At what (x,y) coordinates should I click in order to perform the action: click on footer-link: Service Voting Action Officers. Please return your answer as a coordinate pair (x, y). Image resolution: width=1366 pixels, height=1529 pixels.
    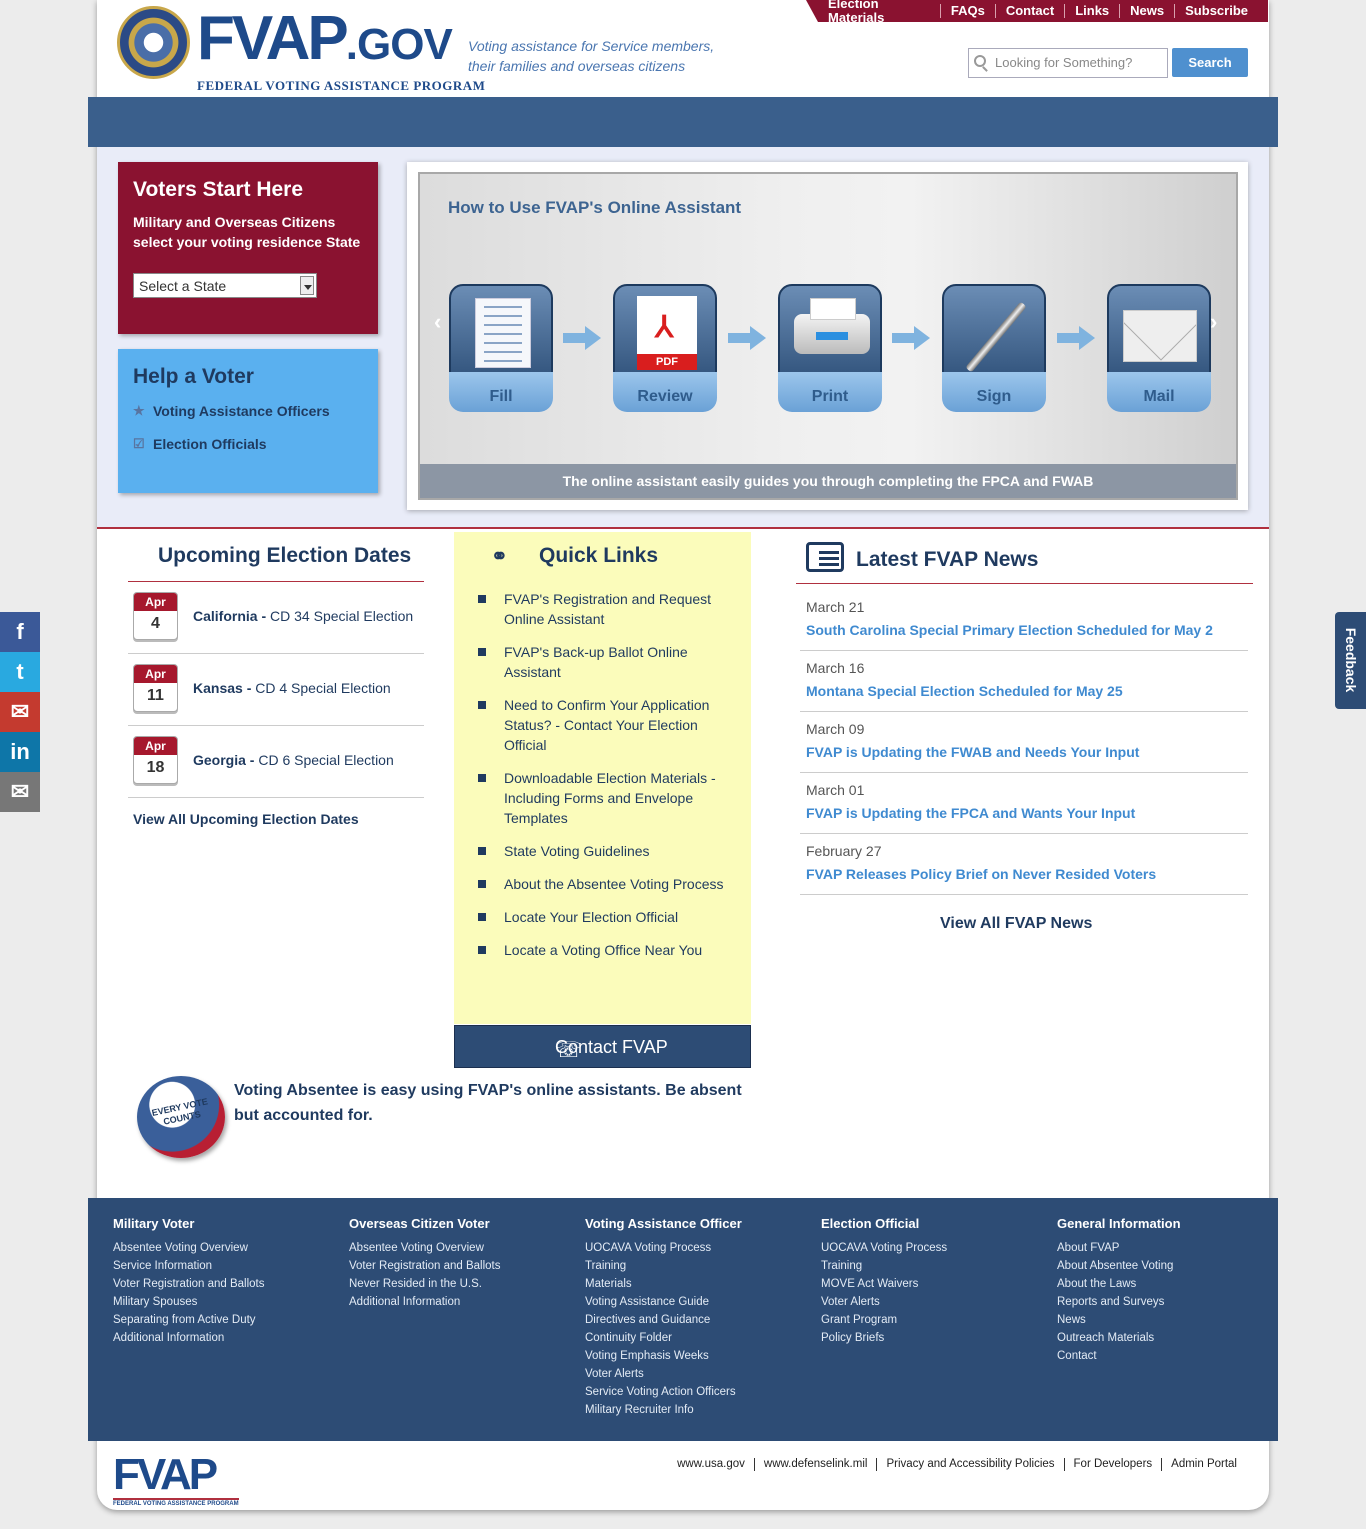
    Looking at the image, I should click on (700, 1392).